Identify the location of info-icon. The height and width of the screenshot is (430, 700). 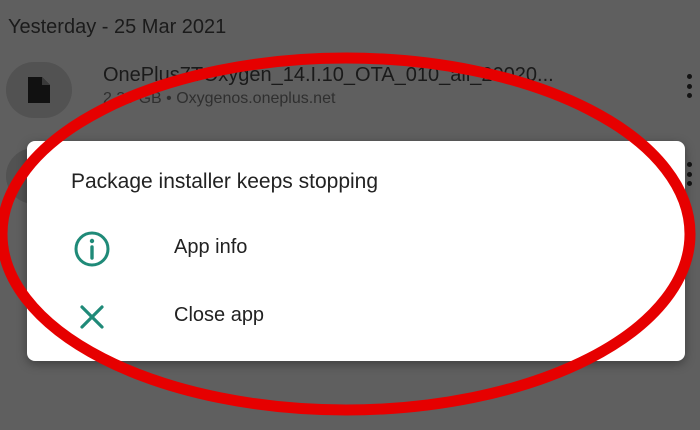
(92, 249).